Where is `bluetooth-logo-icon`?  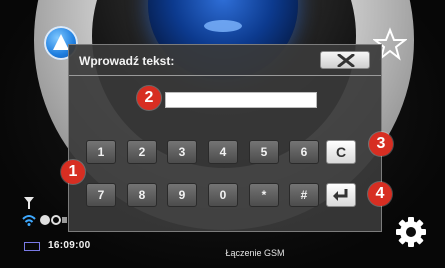
bluetooth-logo-icon is located at coordinates (223, 26).